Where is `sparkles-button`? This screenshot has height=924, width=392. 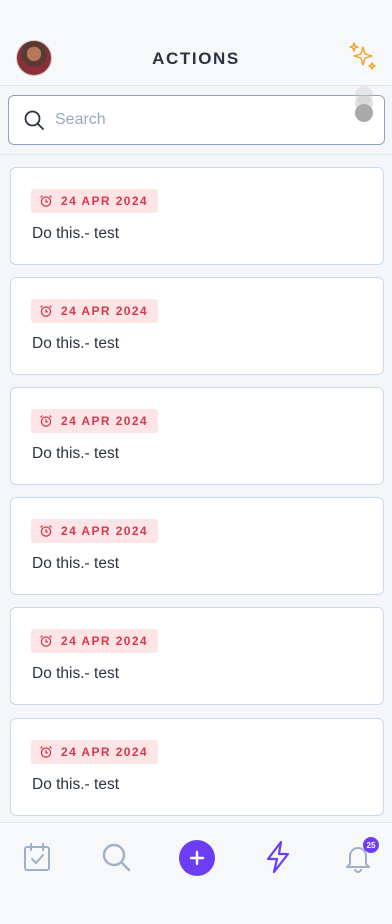 sparkles-button is located at coordinates (362, 56).